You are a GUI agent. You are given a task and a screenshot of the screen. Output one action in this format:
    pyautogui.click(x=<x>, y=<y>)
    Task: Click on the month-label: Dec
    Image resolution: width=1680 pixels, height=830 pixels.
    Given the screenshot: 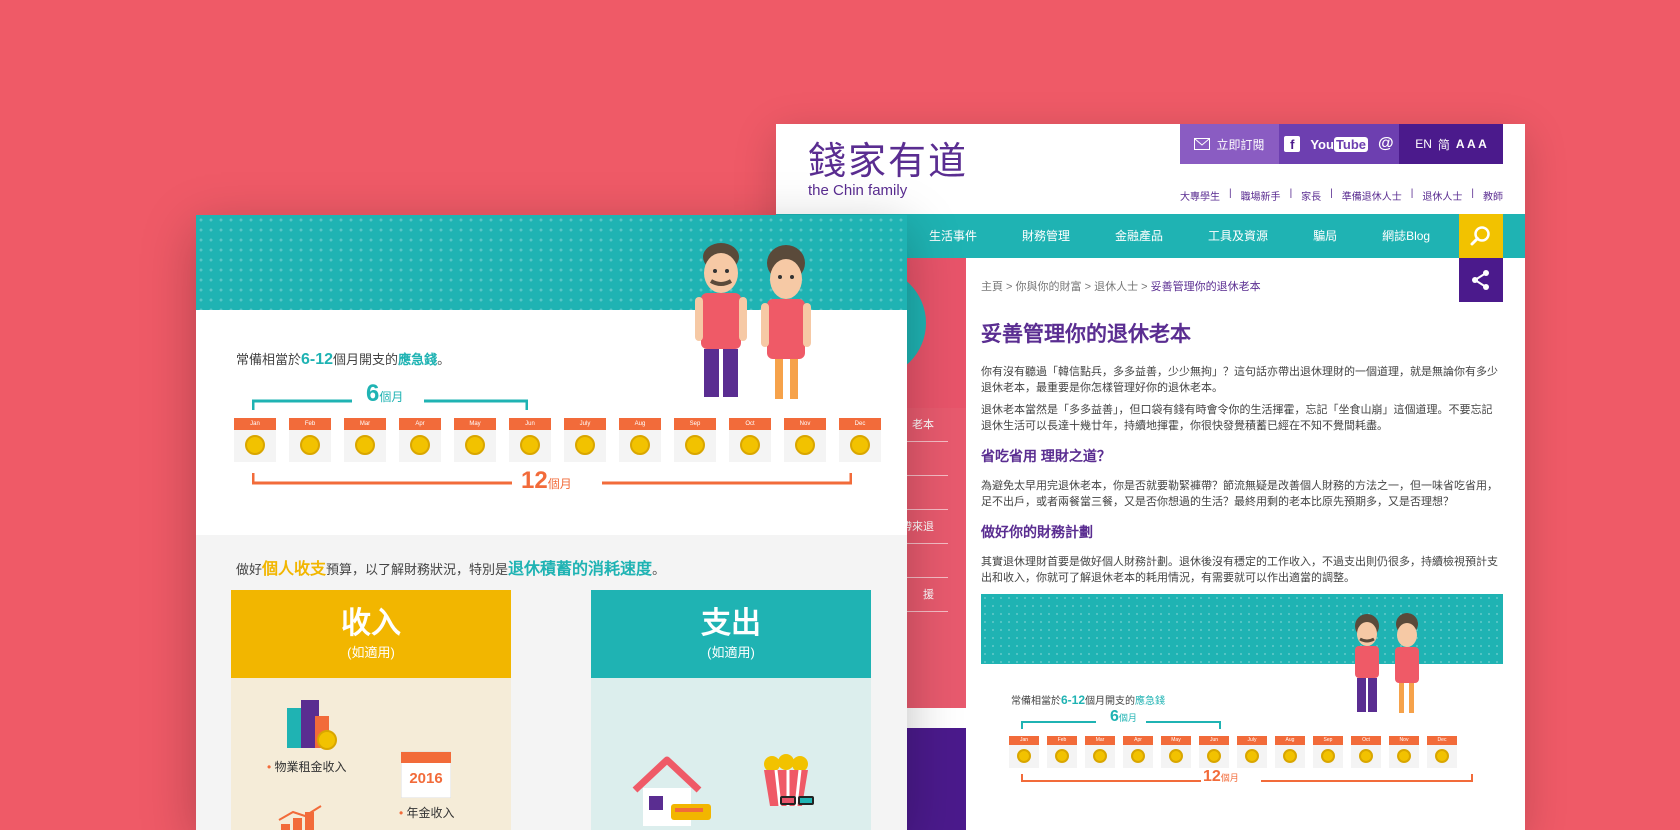 What is the action you would take?
    pyautogui.click(x=860, y=424)
    